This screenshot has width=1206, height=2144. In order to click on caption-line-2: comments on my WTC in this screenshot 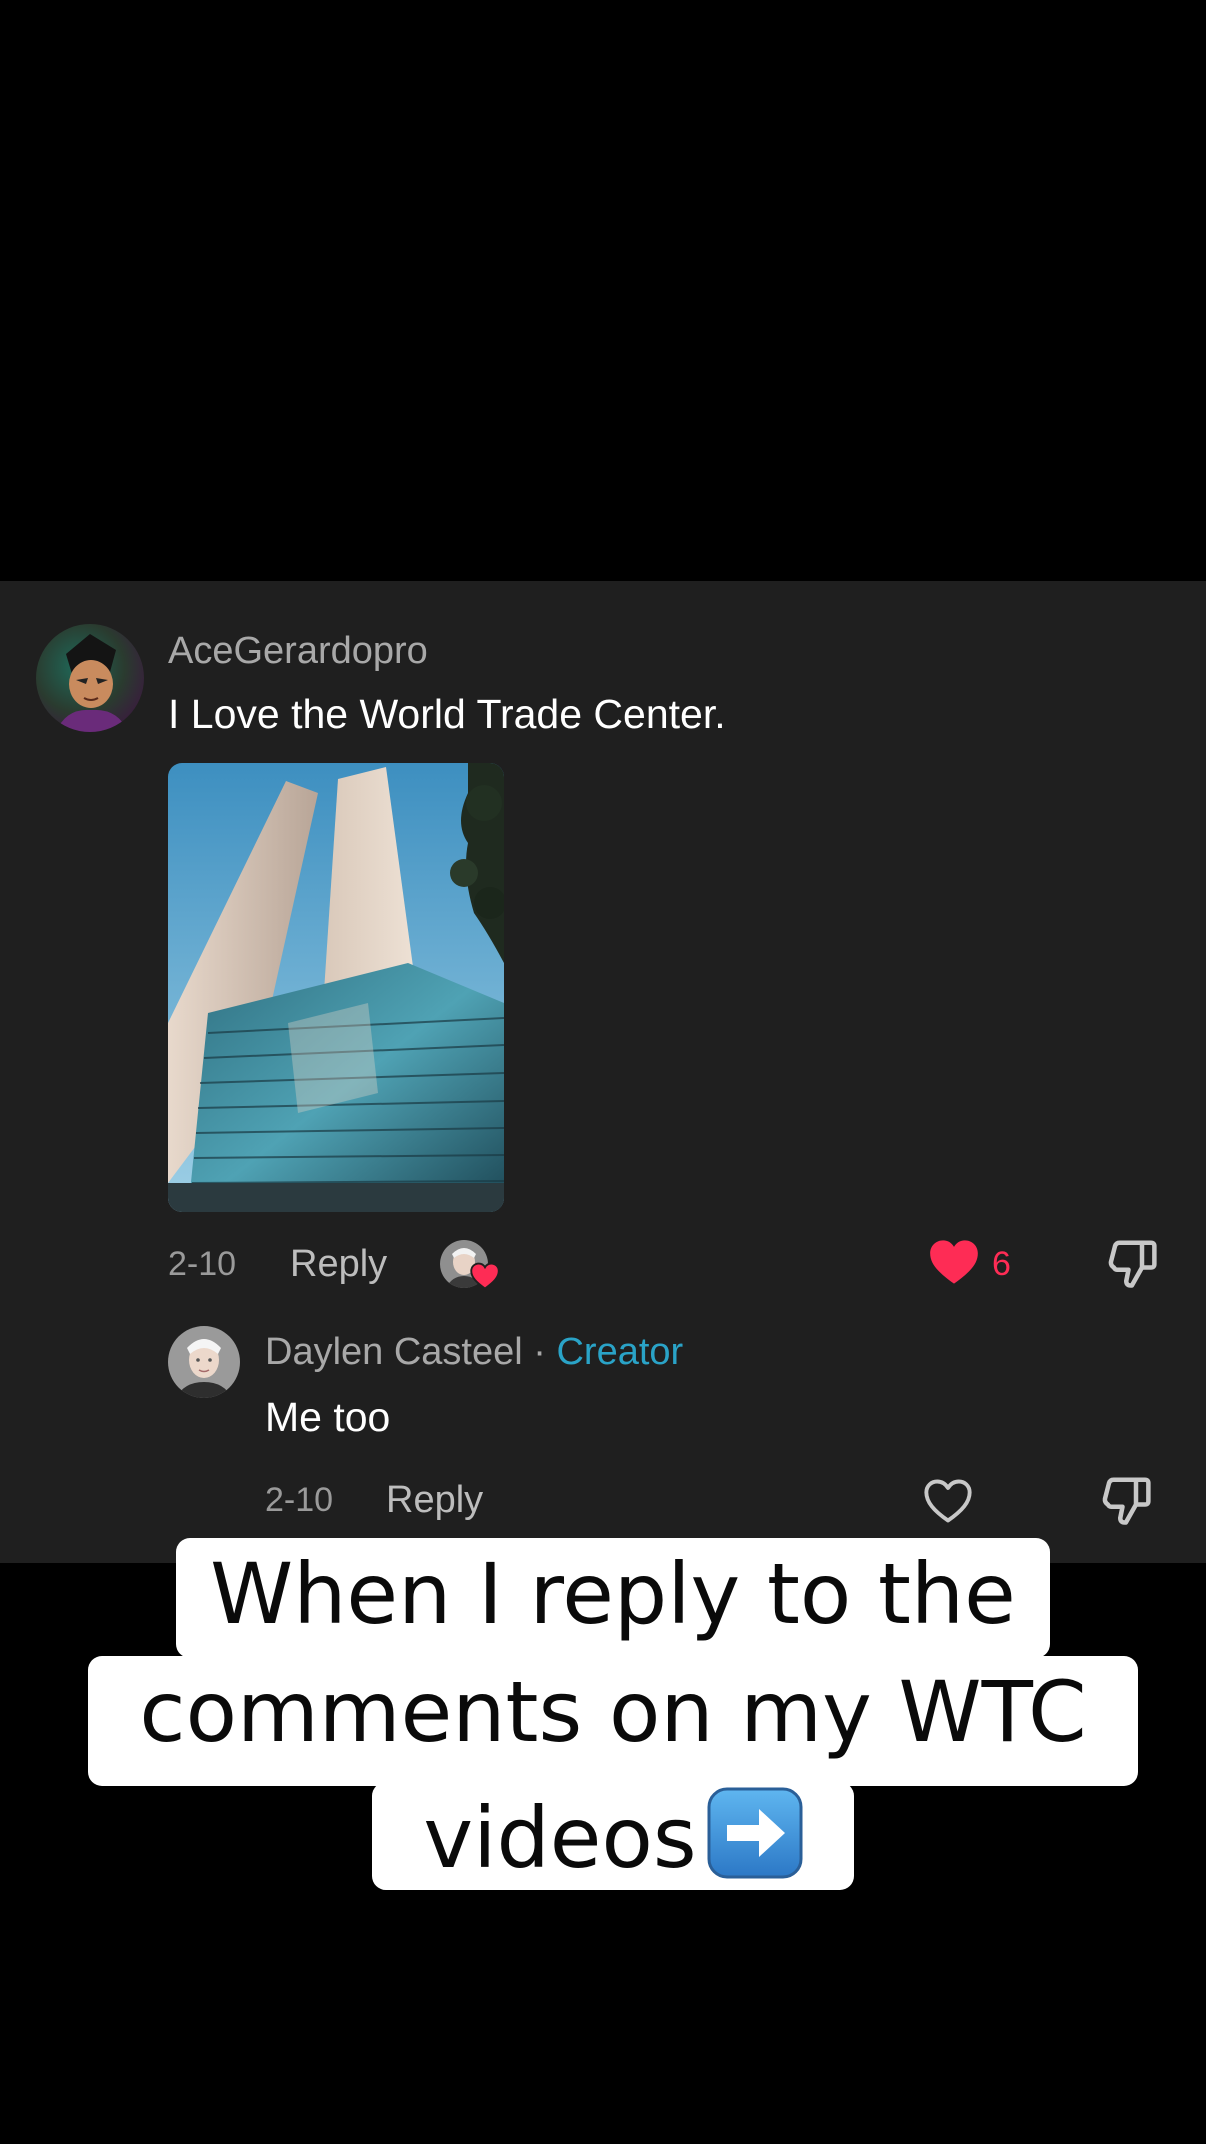, I will do `click(613, 1721)`.